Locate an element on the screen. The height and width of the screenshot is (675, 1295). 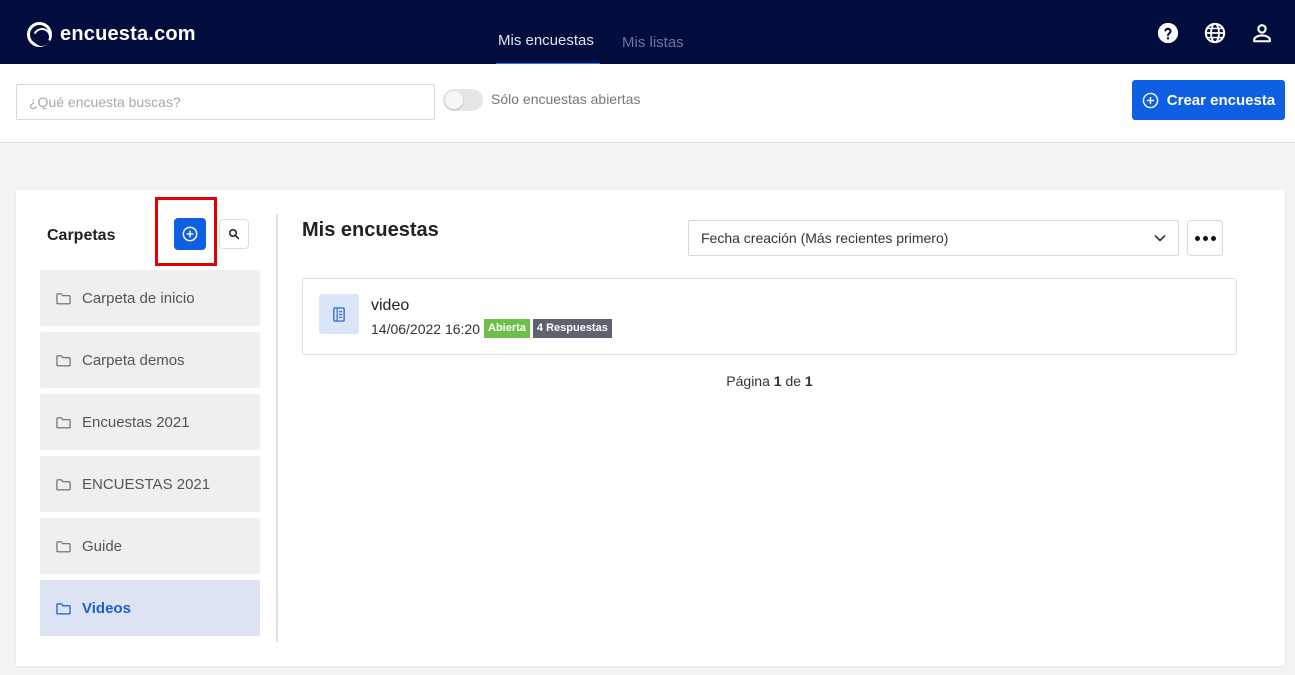
page-title: Mis encuestas is located at coordinates (370, 230).